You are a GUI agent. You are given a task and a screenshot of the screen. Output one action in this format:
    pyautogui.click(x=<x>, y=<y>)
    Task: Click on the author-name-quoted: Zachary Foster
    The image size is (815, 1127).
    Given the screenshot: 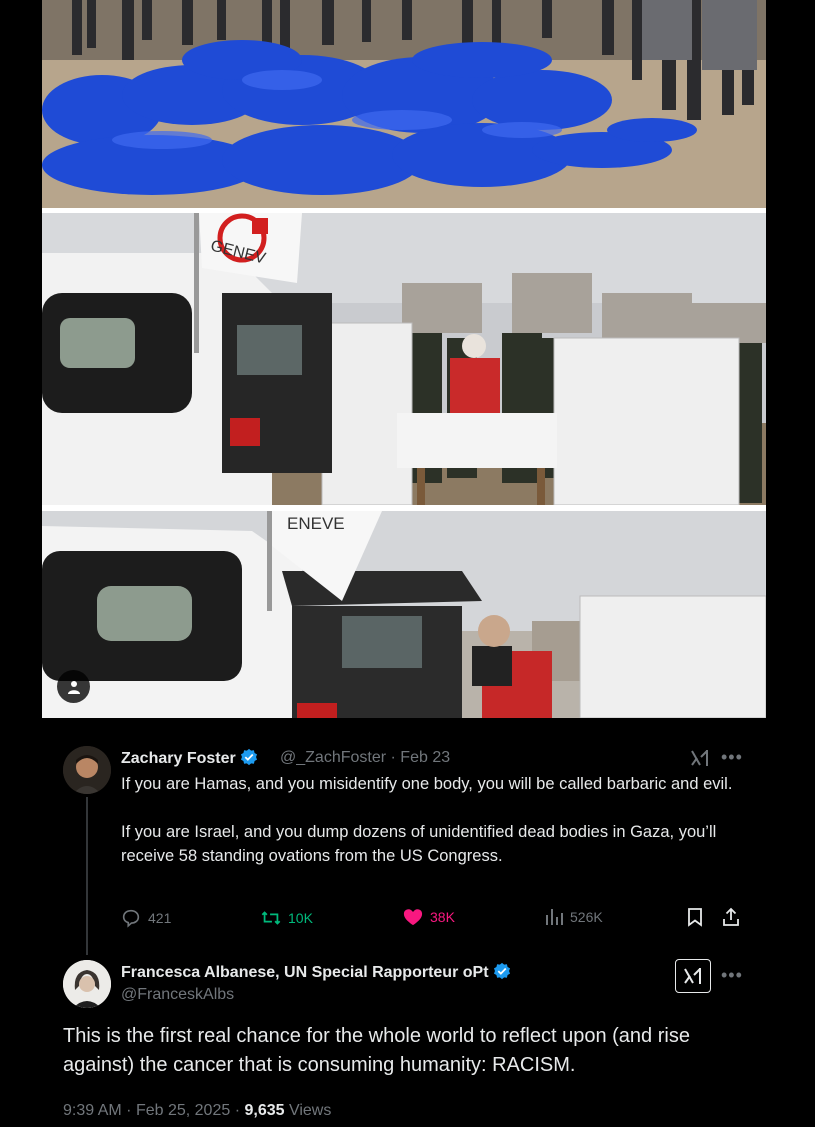 What is the action you would take?
    pyautogui.click(x=189, y=758)
    